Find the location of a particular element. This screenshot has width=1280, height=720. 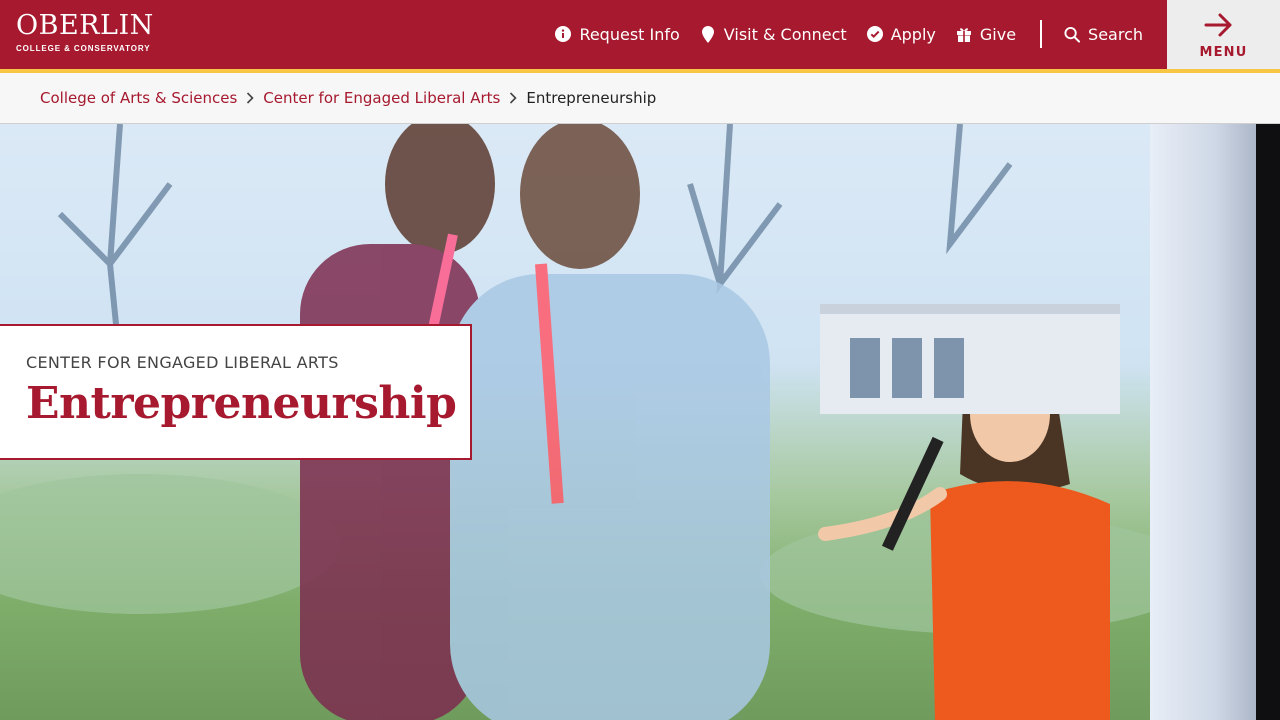

menu-button: MENU is located at coordinates (1223, 34).